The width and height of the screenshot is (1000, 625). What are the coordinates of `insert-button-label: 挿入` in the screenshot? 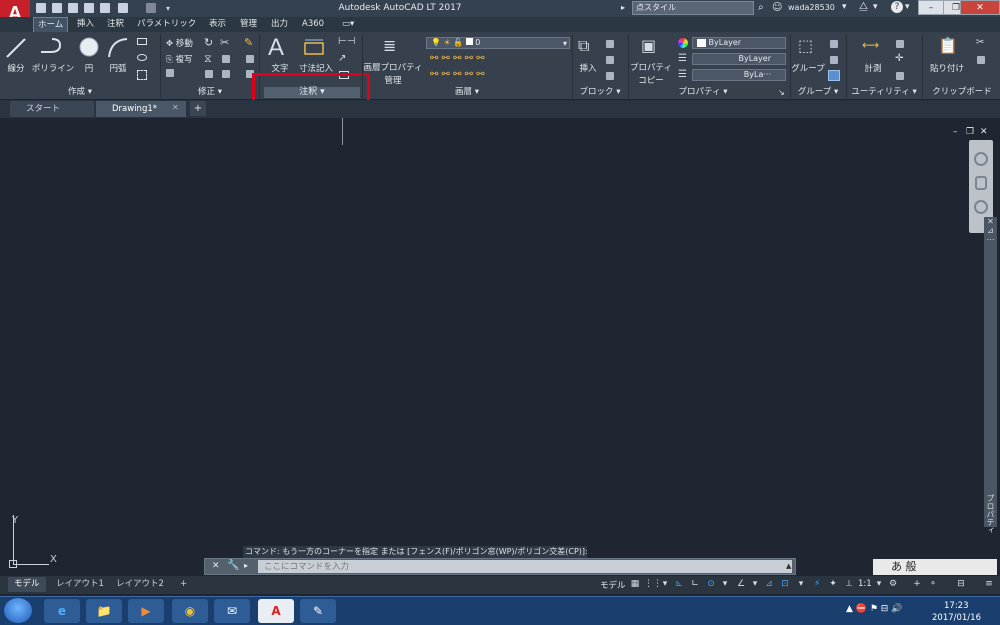 It's located at (588, 68).